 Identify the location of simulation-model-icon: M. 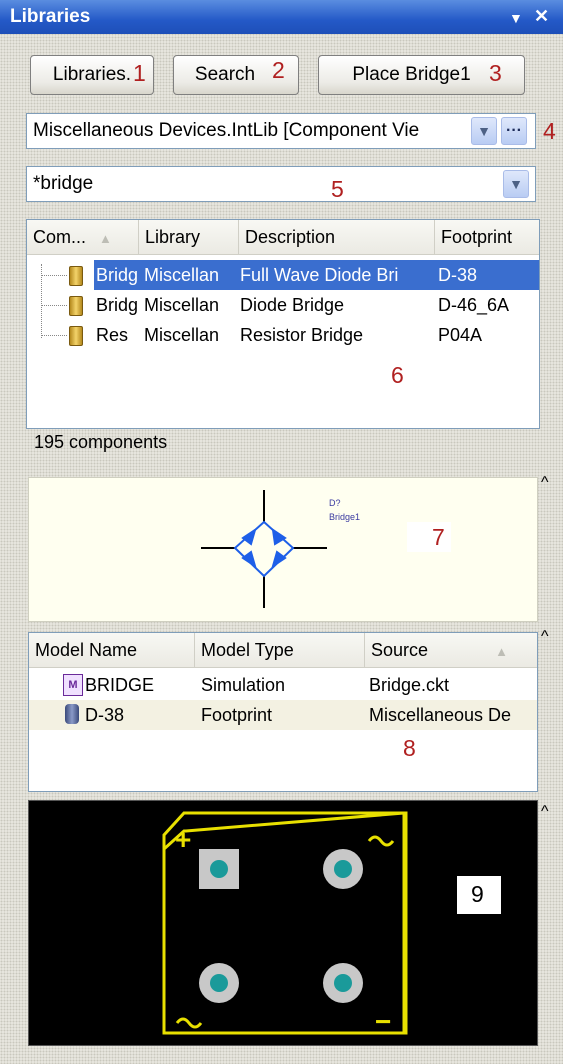
(73, 685).